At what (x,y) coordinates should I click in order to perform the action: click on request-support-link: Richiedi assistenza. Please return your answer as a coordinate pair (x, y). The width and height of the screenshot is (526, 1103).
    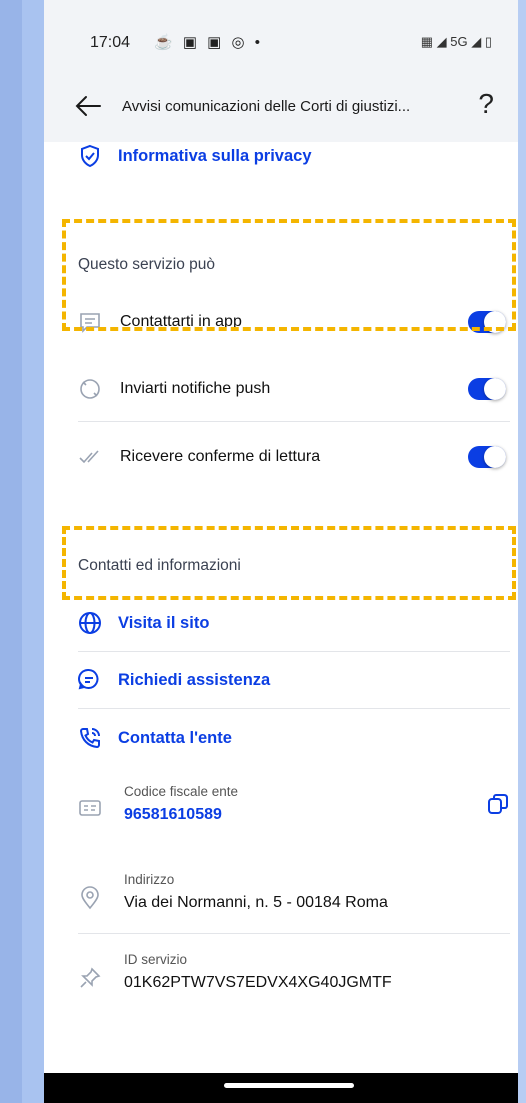
    Looking at the image, I should click on (174, 680).